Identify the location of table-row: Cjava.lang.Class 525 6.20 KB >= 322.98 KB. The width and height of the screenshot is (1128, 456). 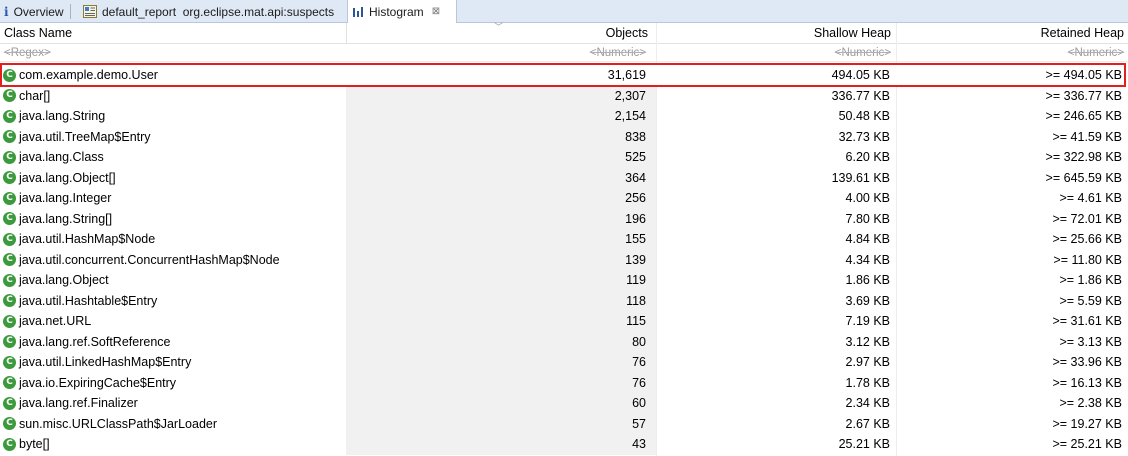
(564, 157).